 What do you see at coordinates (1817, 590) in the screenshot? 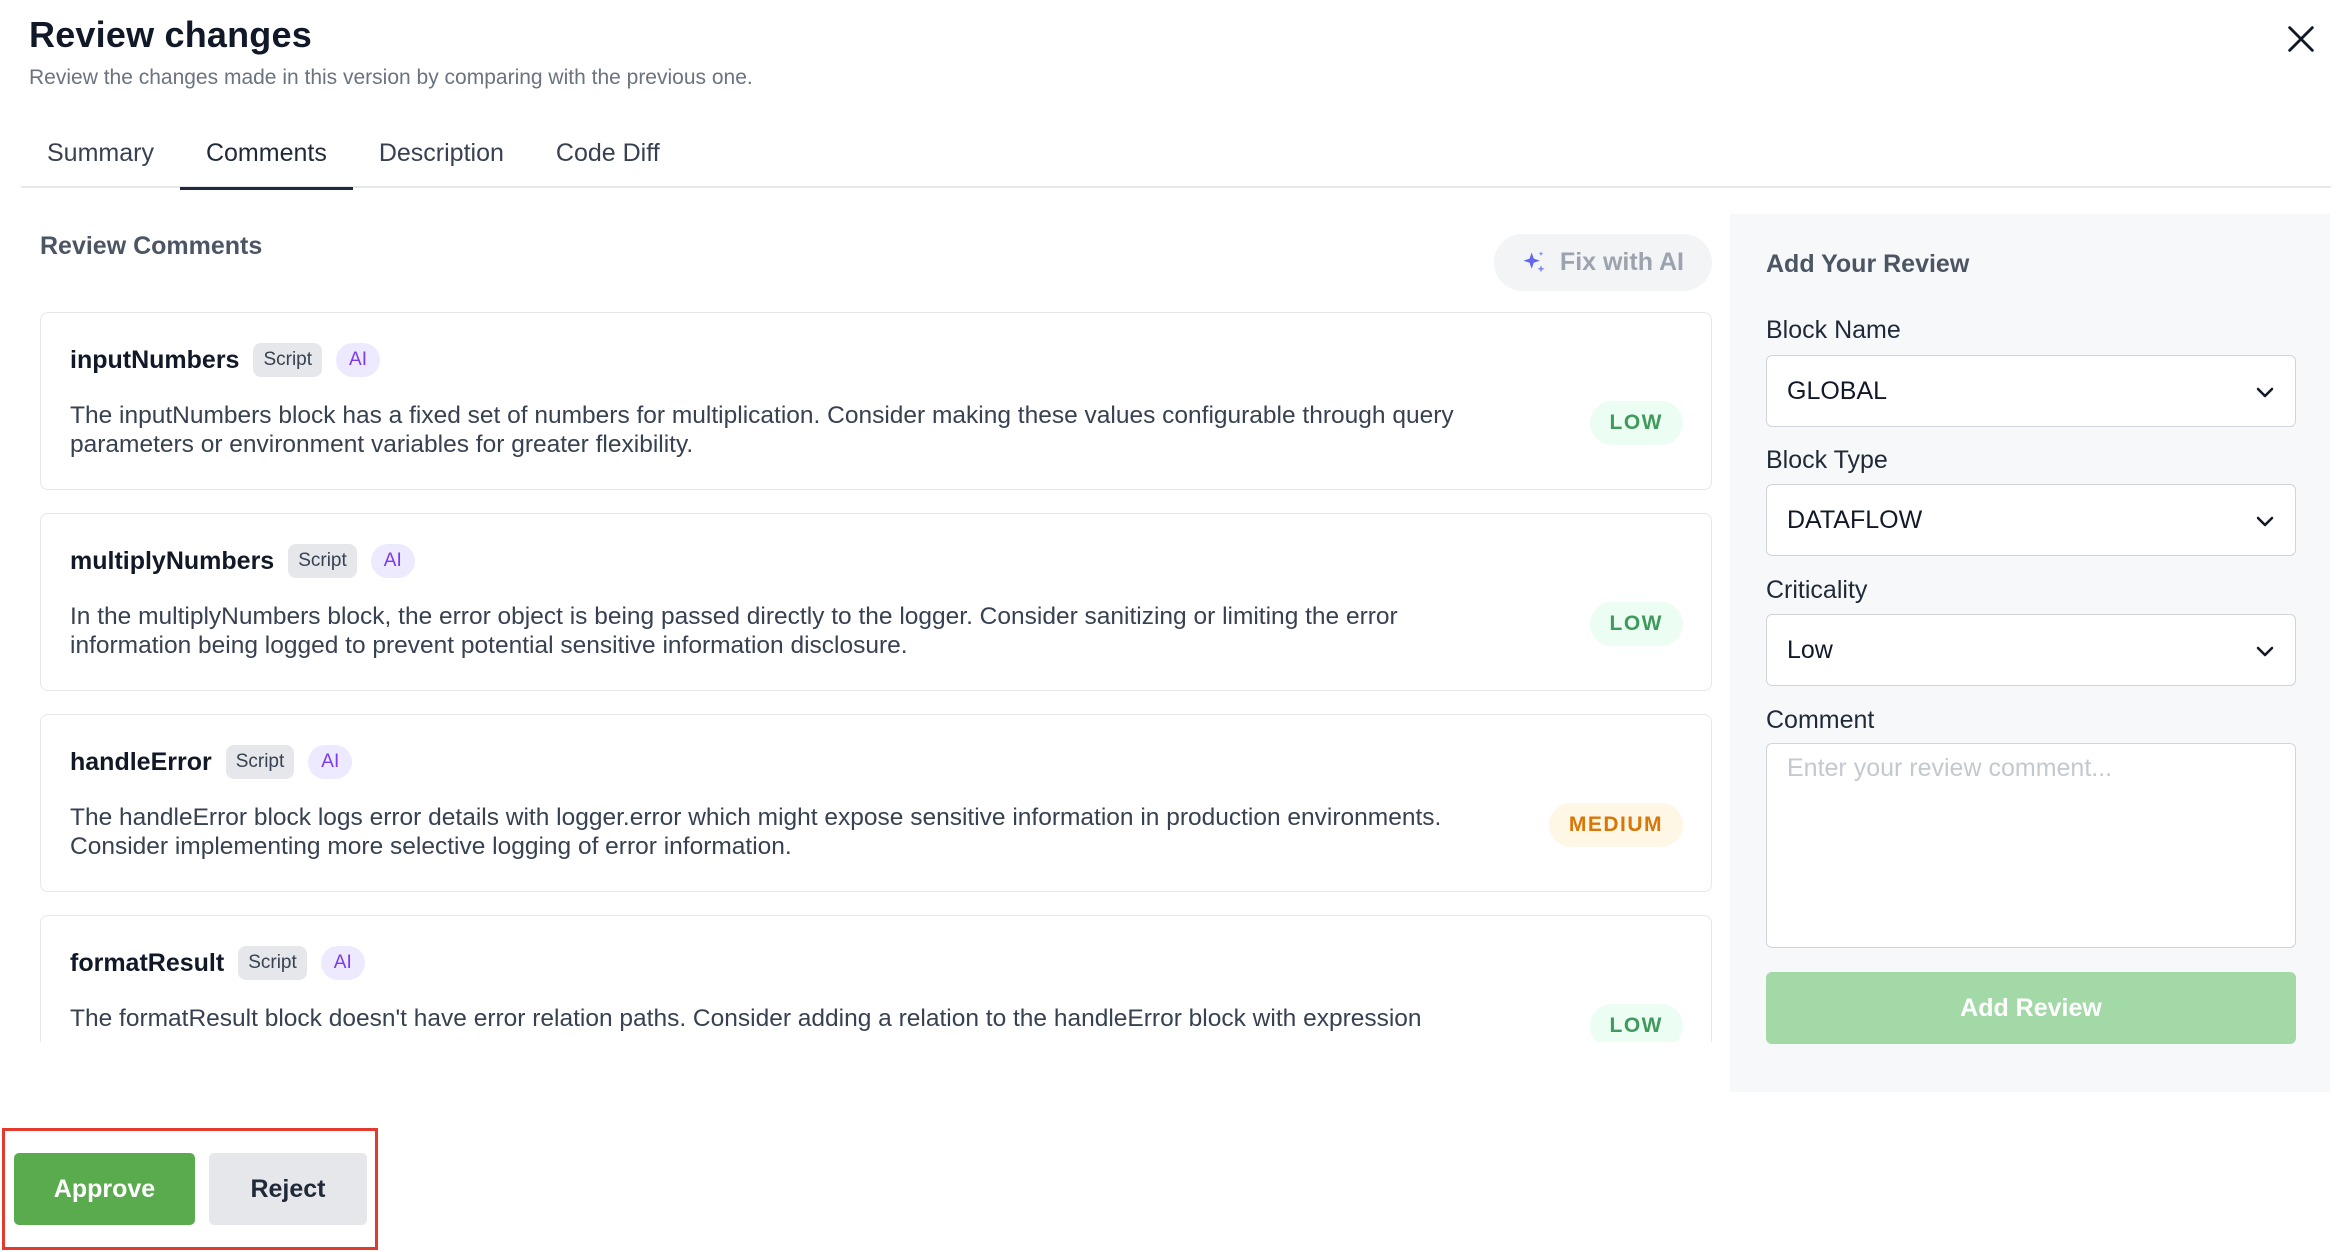
I see `criticality-label: Criticality` at bounding box center [1817, 590].